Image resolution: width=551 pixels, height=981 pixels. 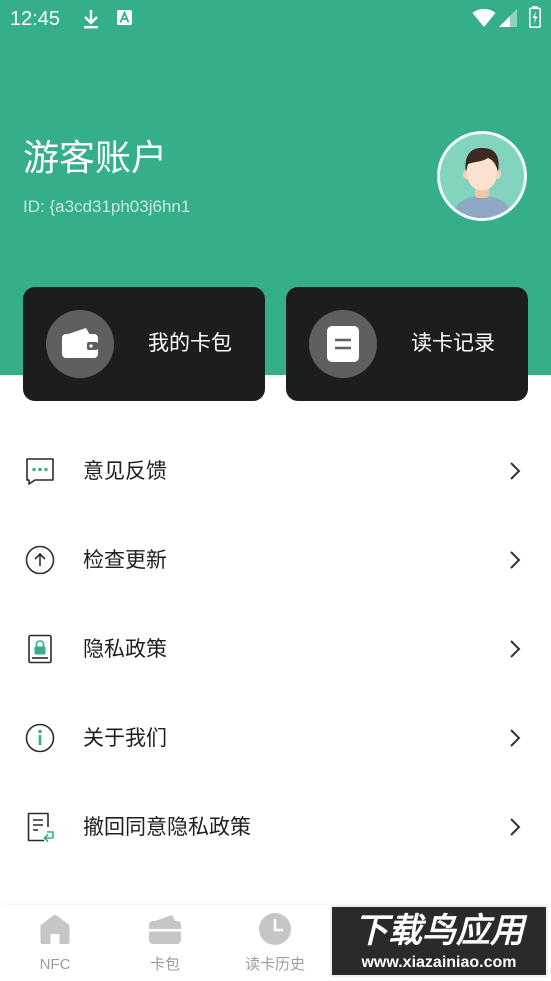 I want to click on clock-icon, so click(x=275, y=929).